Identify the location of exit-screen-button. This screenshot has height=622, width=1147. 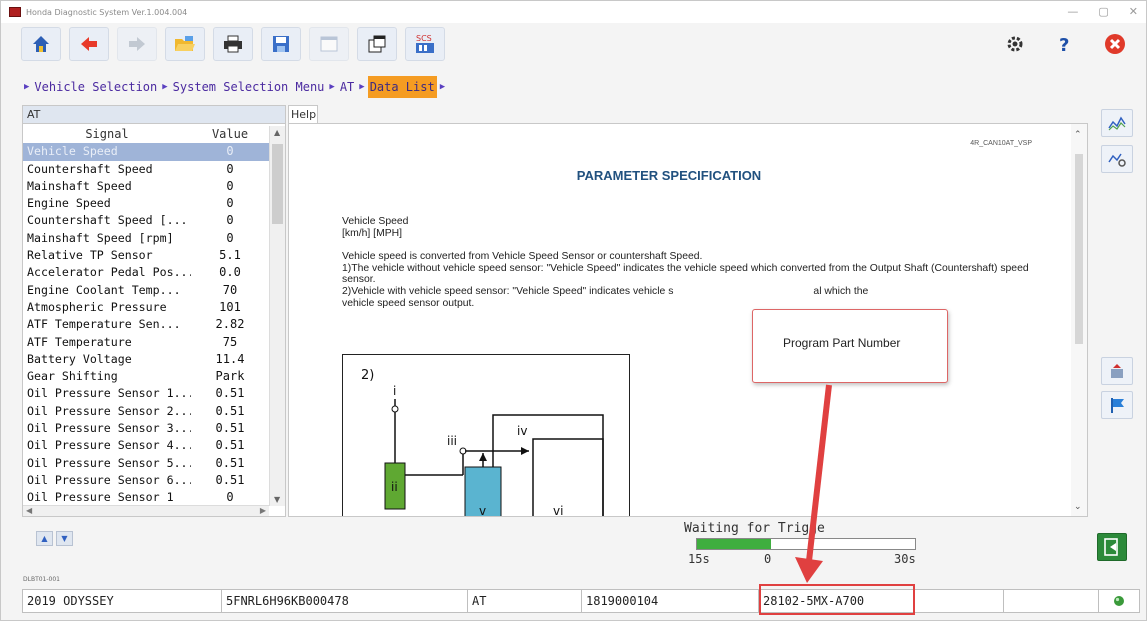
(1112, 547).